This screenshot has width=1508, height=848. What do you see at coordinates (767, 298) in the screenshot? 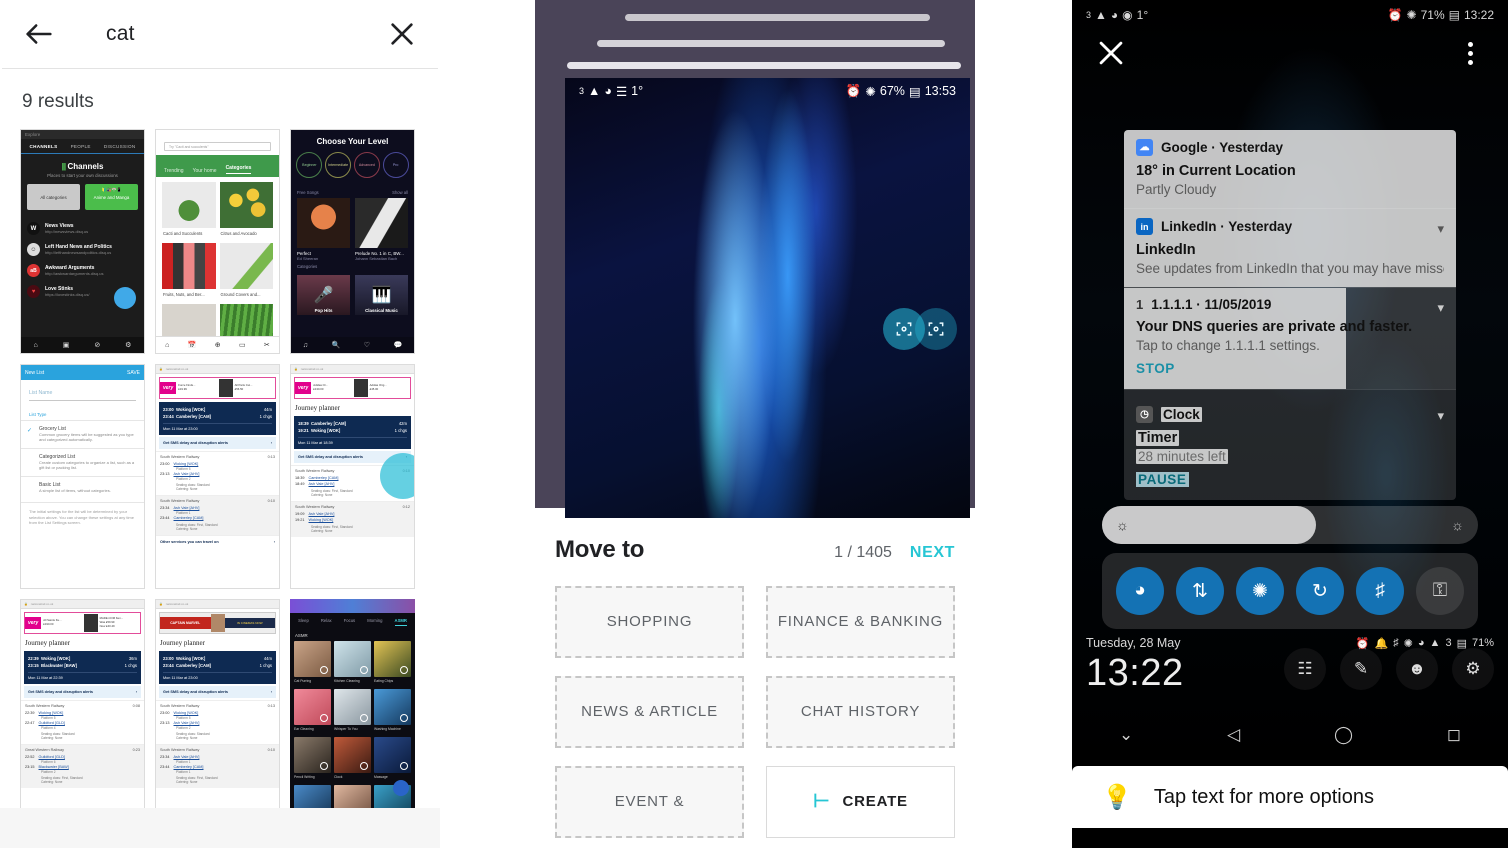
I see `screenshot-preview: 3 ▲ ◕ ☰ 1° ⏰ ✺ 67% ▤ 13:53` at bounding box center [767, 298].